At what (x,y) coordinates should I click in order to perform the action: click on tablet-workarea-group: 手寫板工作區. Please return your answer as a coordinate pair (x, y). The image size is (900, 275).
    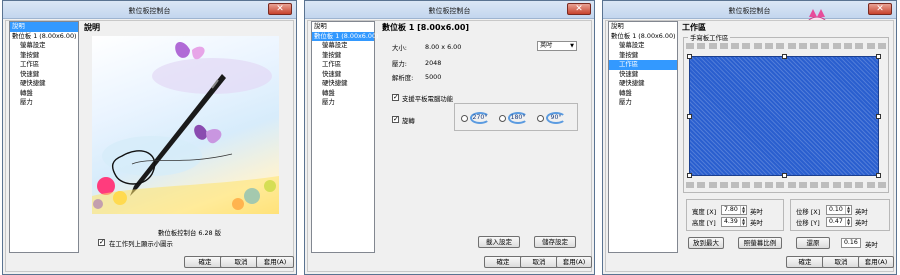
    Looking at the image, I should click on (786, 113).